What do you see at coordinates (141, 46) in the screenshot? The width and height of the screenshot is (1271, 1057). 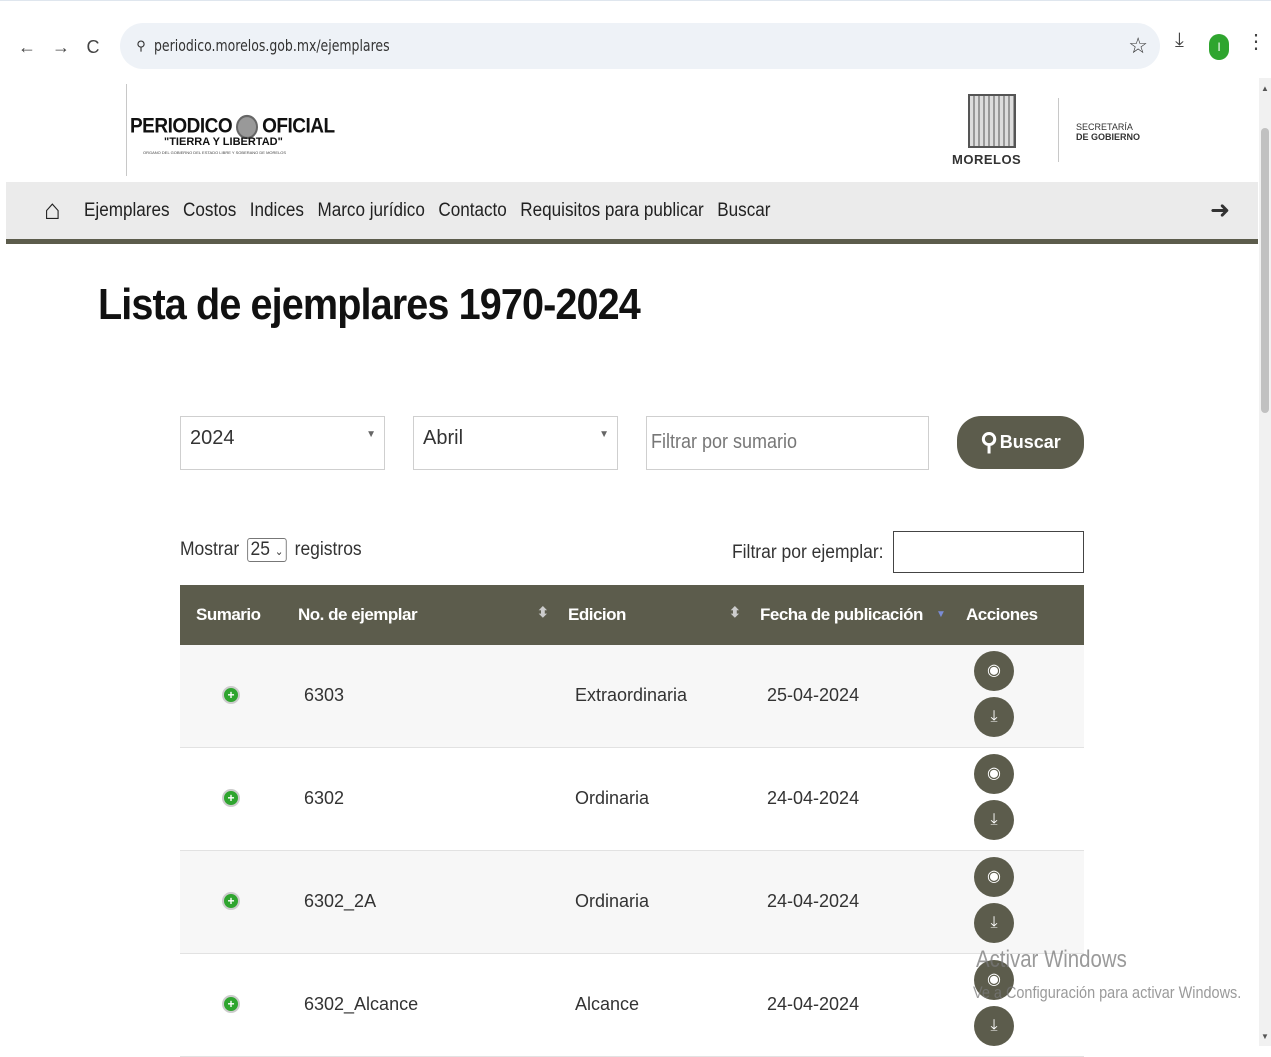 I see `site-info-icon: ⚲` at bounding box center [141, 46].